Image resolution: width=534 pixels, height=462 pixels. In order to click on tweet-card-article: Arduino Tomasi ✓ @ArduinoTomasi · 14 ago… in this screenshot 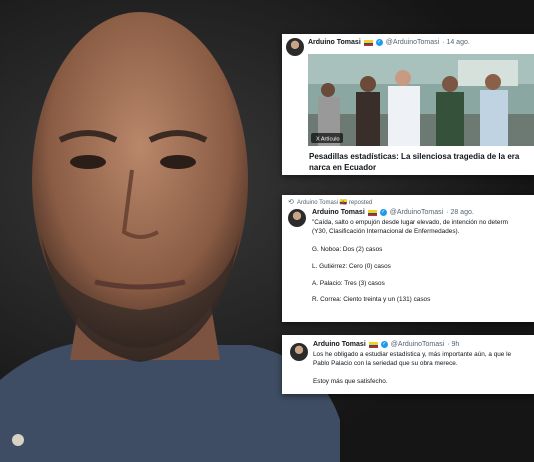, I will do `click(408, 104)`.